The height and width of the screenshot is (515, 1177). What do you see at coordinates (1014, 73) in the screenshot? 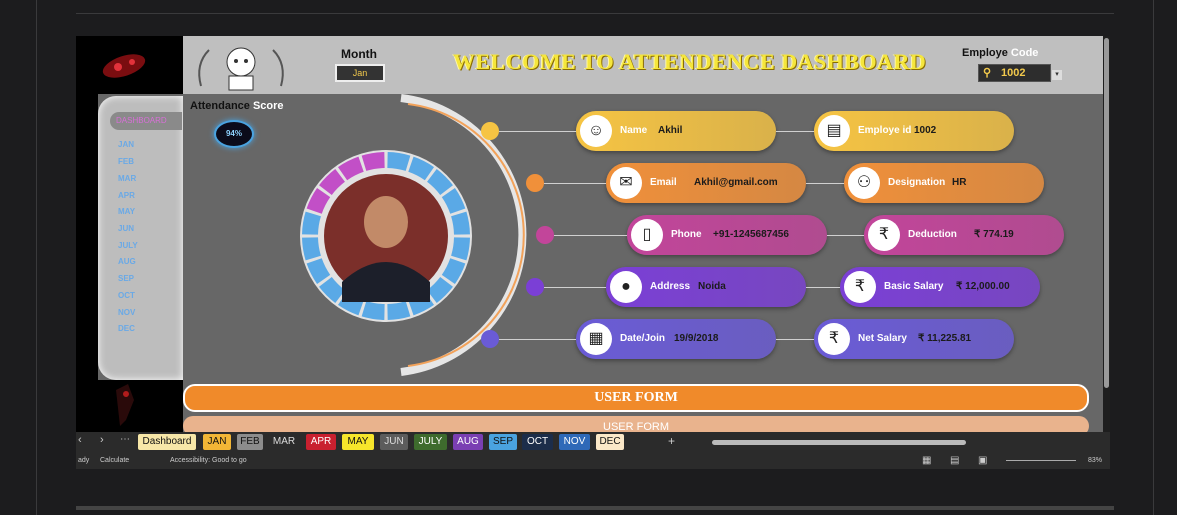
I see `employee-code-input: ⚲ 1002` at bounding box center [1014, 73].